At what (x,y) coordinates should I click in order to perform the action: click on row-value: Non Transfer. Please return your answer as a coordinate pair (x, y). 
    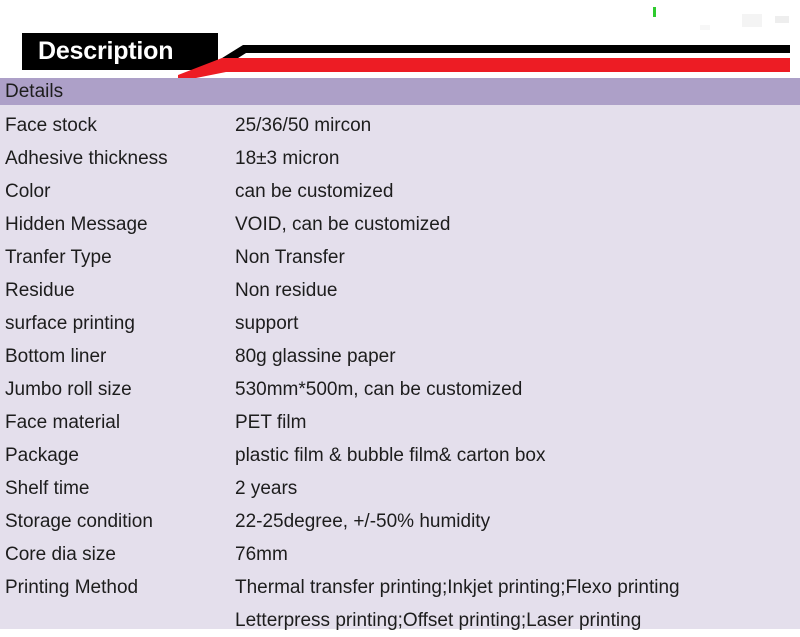
    Looking at the image, I should click on (290, 257).